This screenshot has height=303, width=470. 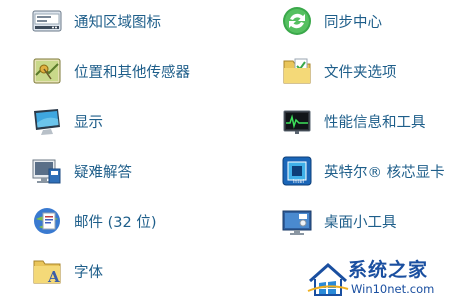 I want to click on cp-item-label: 性能信息和工具, so click(x=375, y=122).